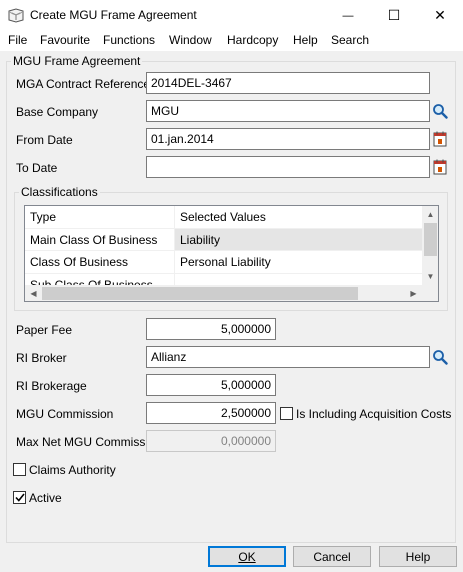  Describe the element at coordinates (350, 40) in the screenshot. I see `menu-search: Search` at that location.